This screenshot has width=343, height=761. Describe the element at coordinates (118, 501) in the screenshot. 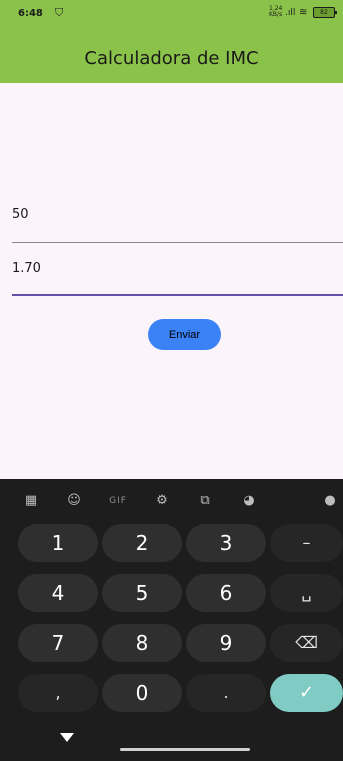

I see `gif-button: GIF` at that location.